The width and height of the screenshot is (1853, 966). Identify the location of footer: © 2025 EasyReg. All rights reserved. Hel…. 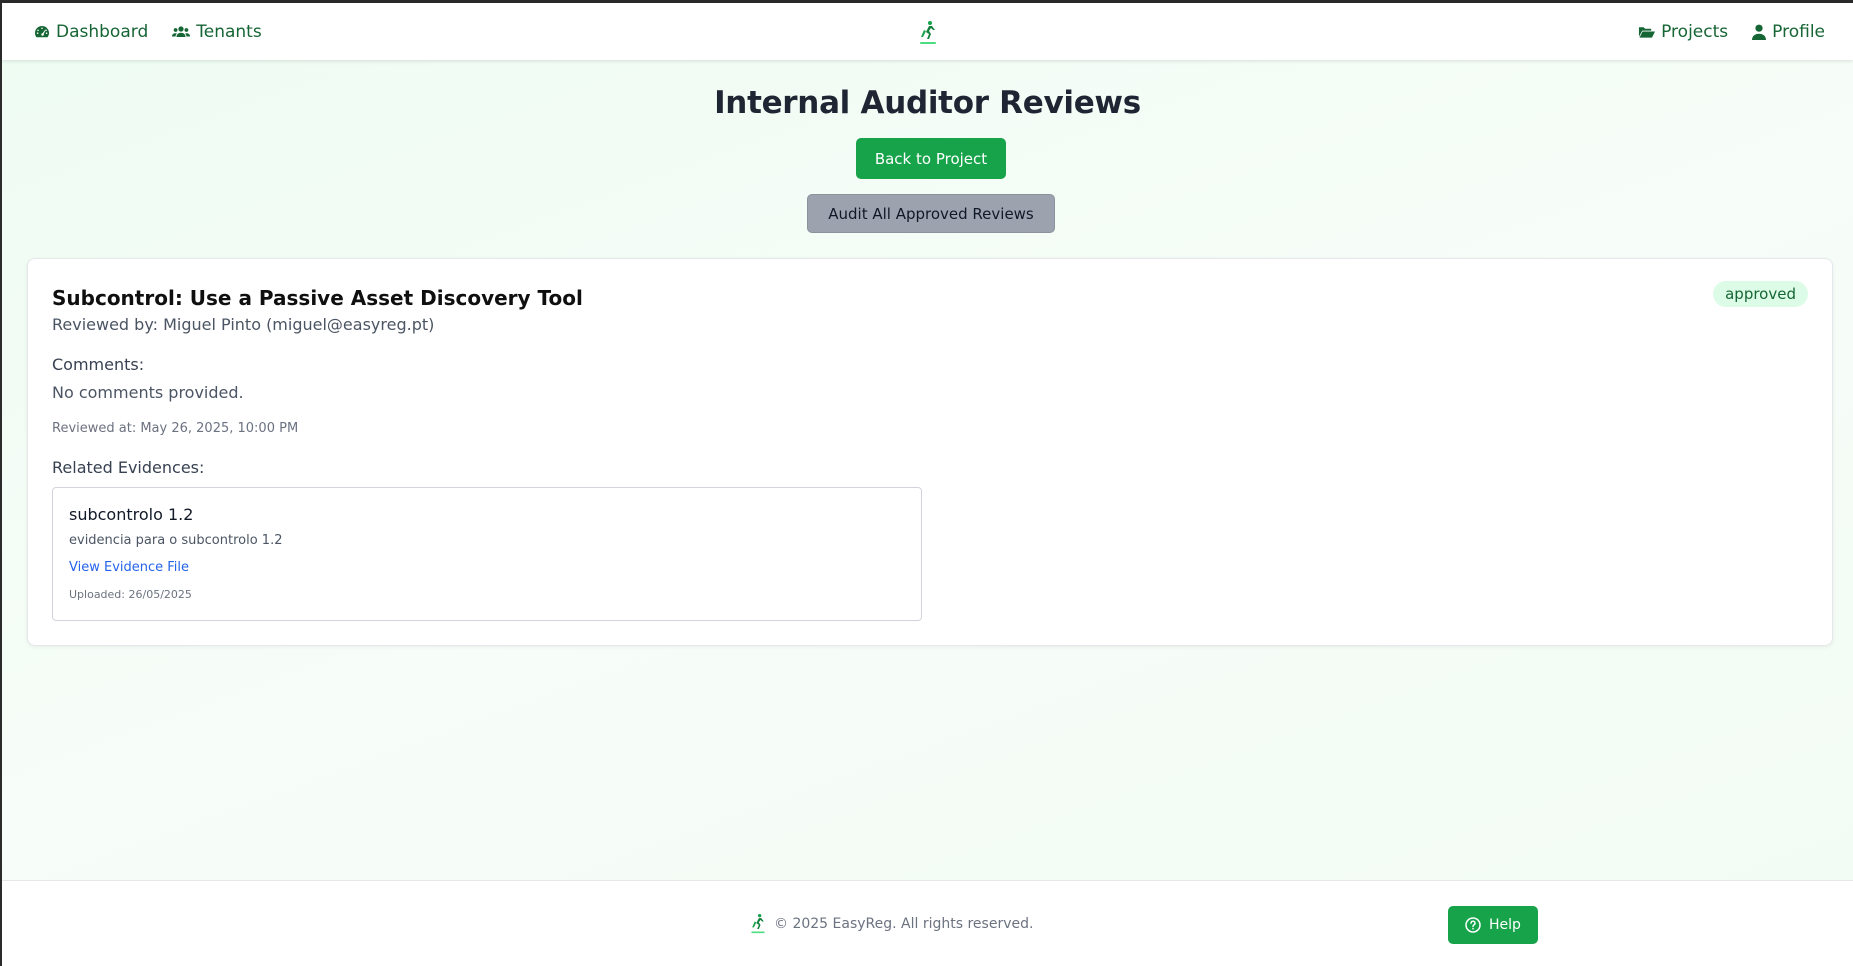
(927, 923).